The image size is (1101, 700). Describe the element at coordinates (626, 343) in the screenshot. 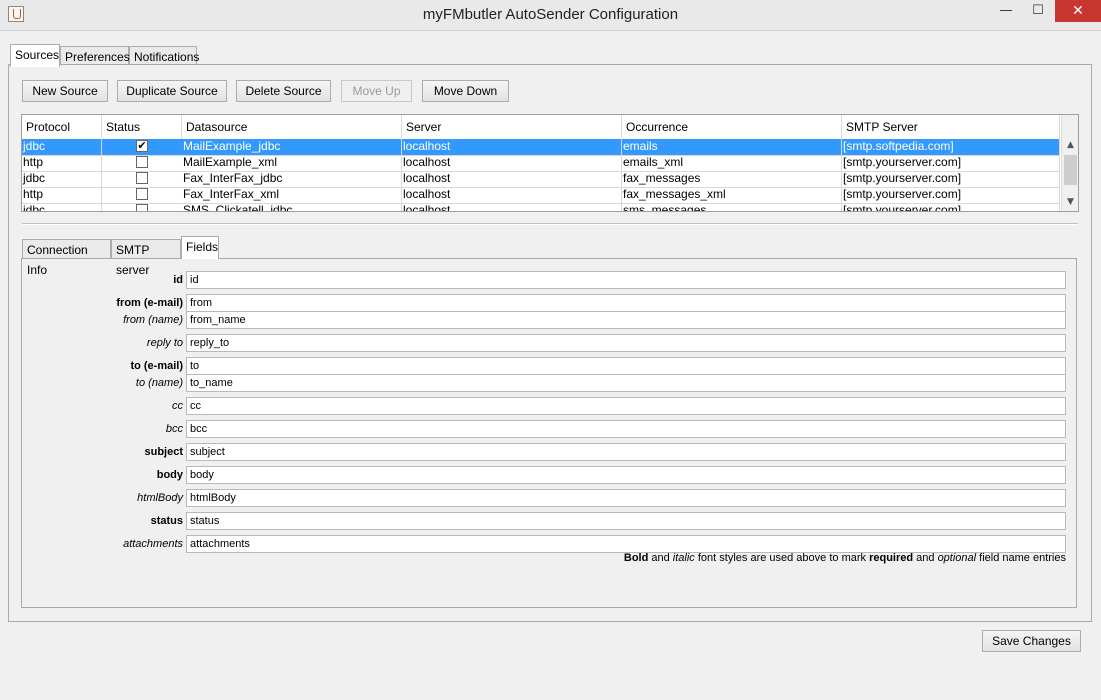

I see `reply-to-field: reply_to` at that location.